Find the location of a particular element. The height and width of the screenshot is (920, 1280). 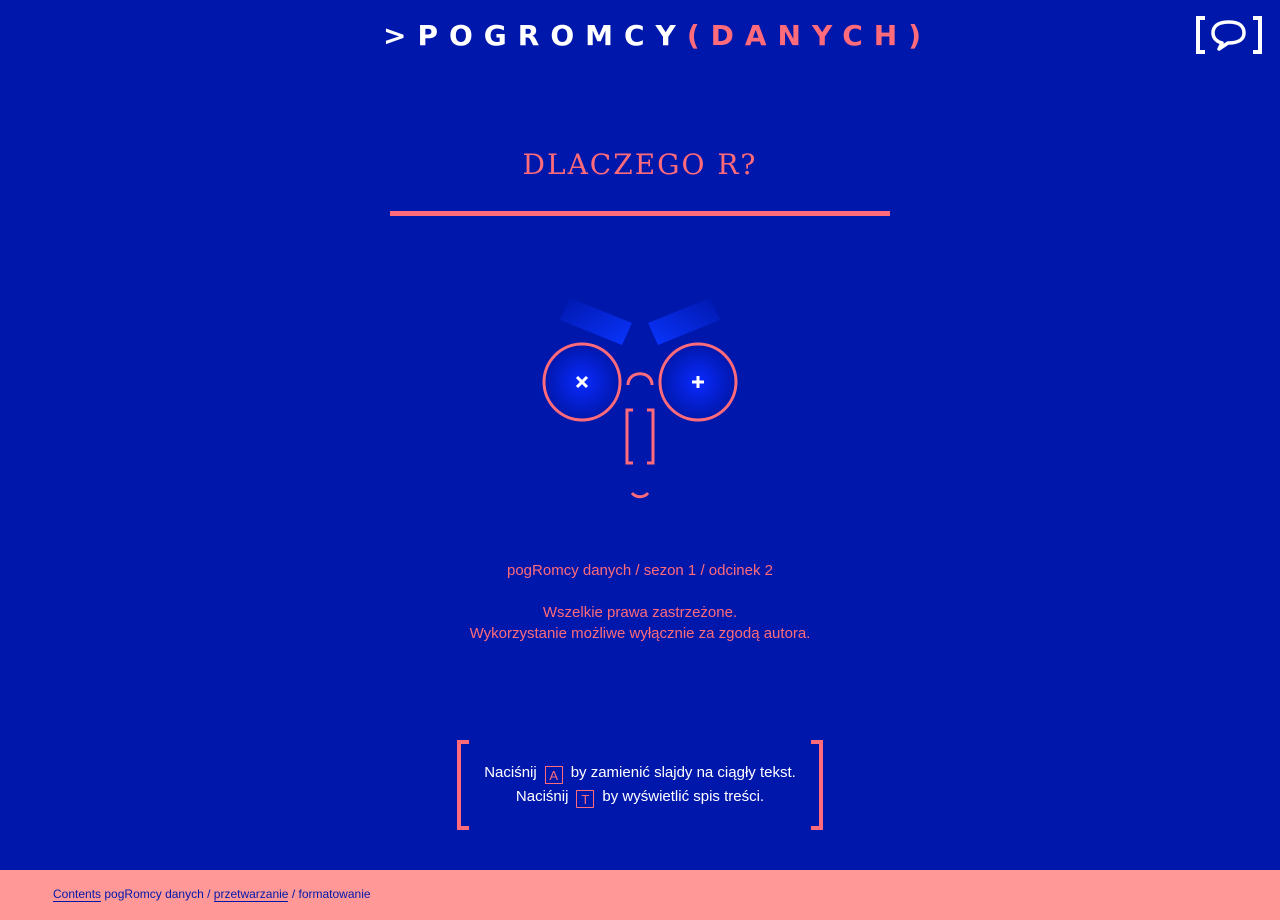

title-divider is located at coordinates (640, 213).